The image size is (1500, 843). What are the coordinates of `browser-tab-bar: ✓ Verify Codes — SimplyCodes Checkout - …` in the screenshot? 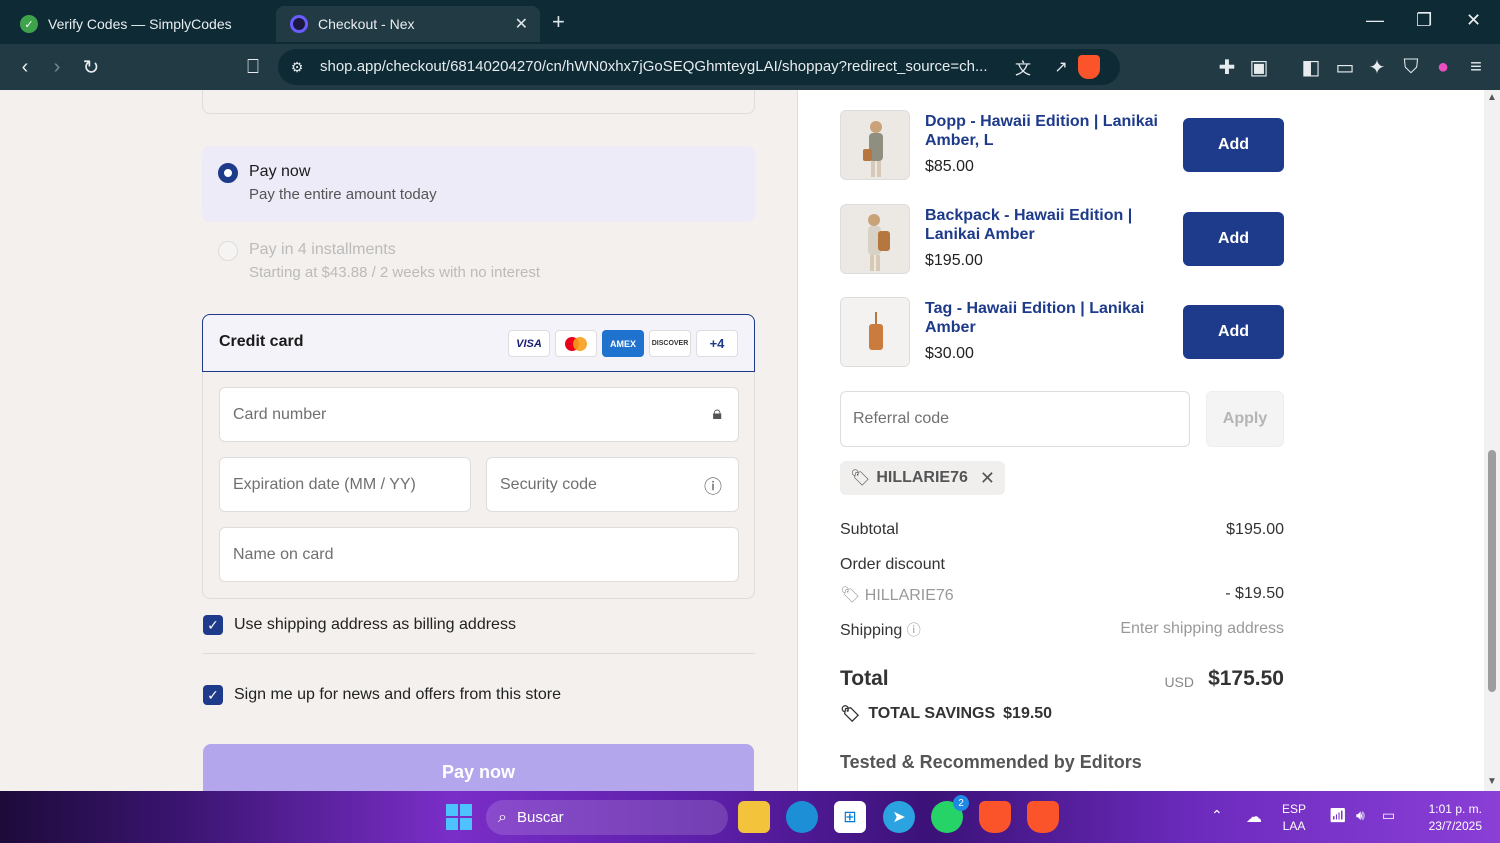 It's located at (750, 22).